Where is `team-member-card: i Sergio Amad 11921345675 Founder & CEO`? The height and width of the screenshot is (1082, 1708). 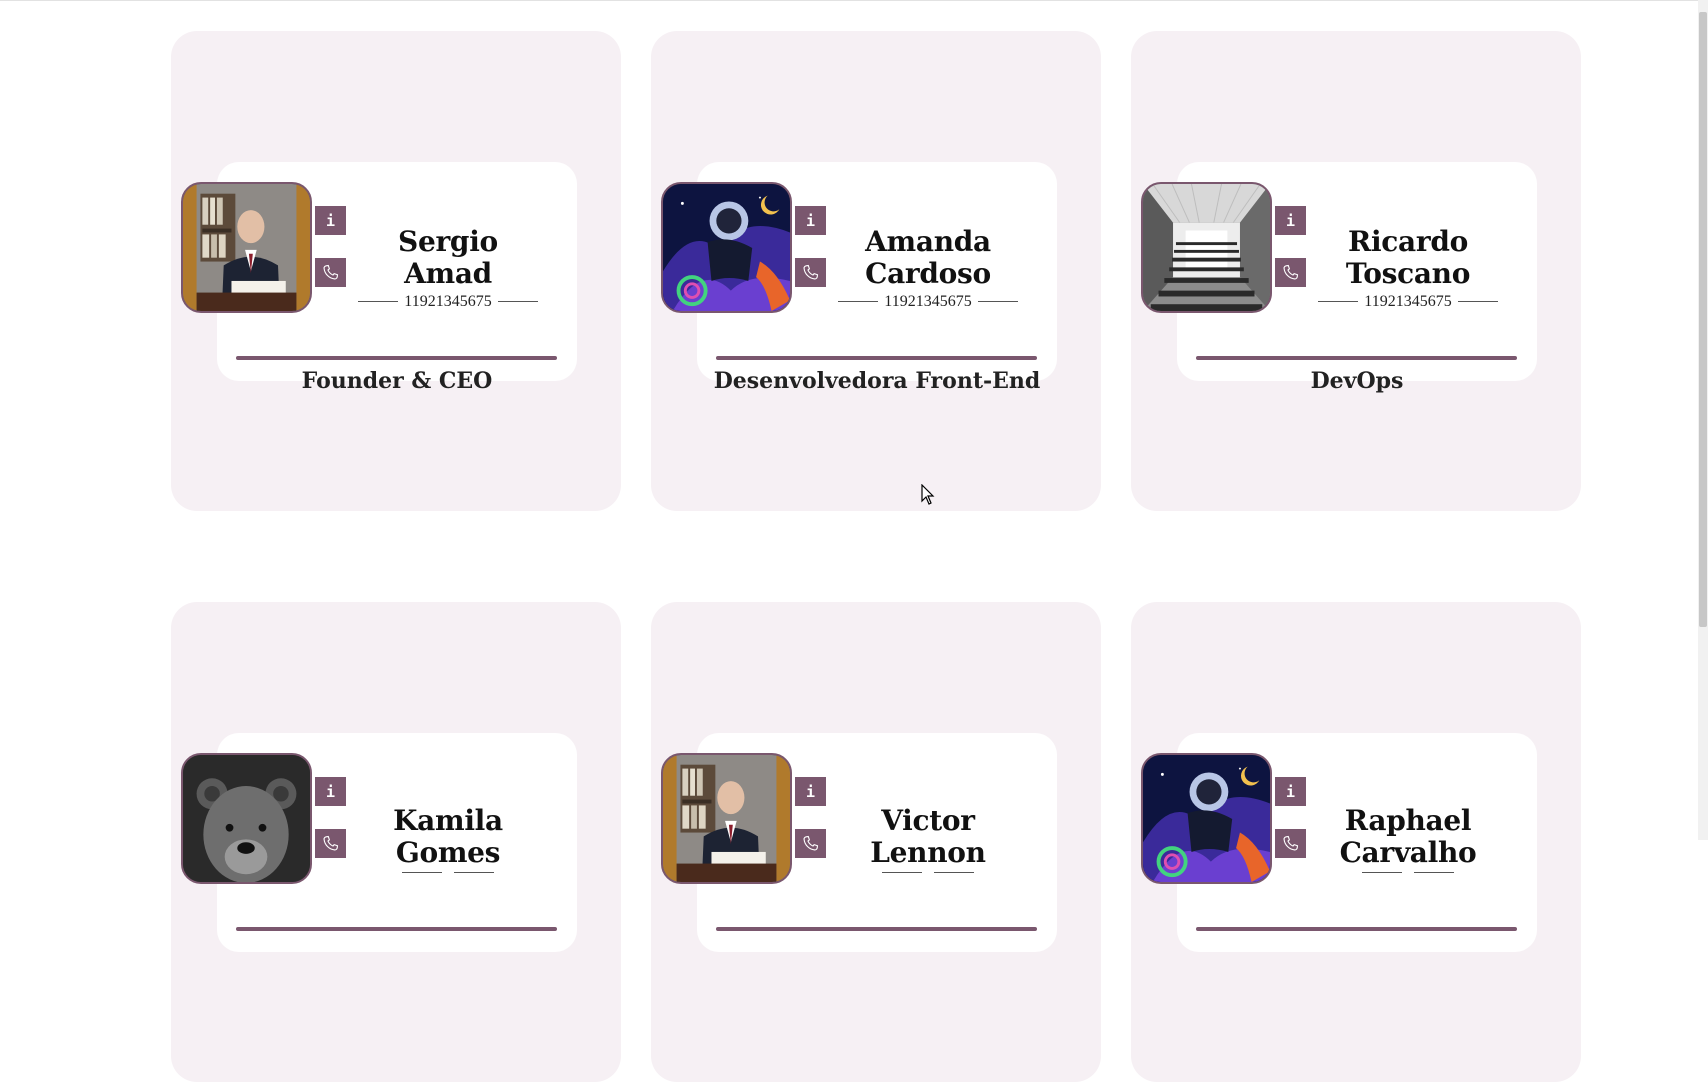 team-member-card: i Sergio Amad 11921345675 Founder & CEO is located at coordinates (396, 271).